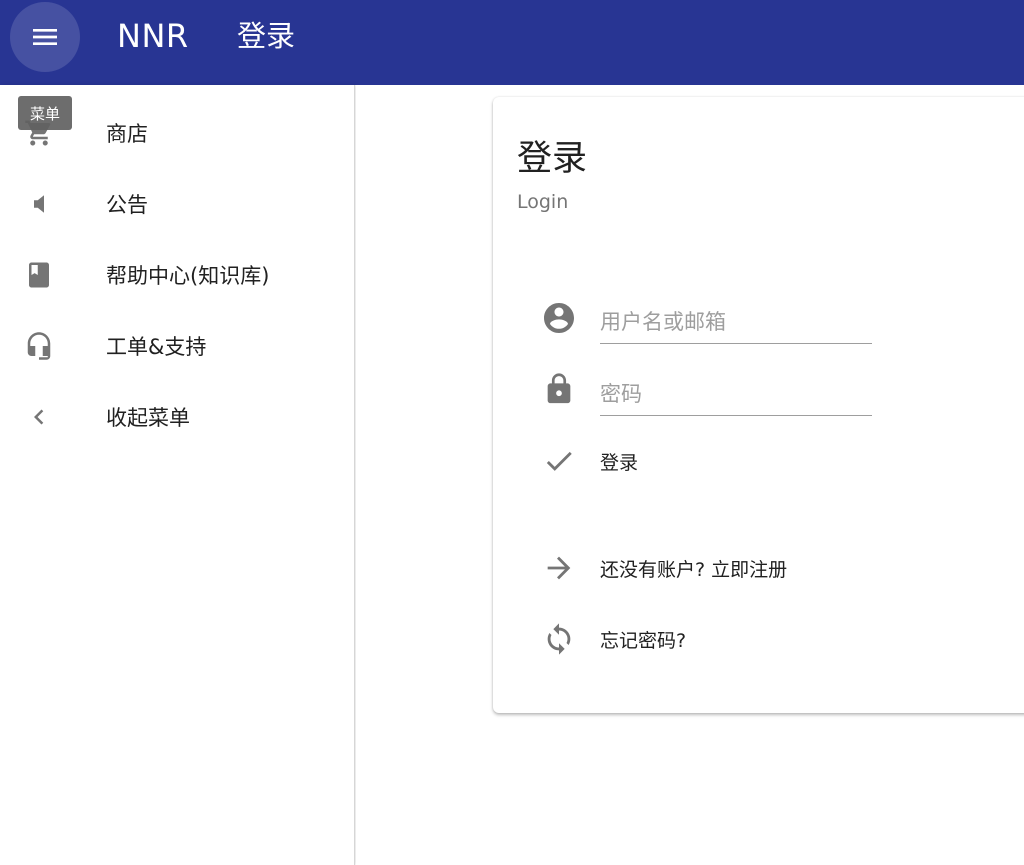  Describe the element at coordinates (552, 159) in the screenshot. I see `login-title: 登录` at that location.